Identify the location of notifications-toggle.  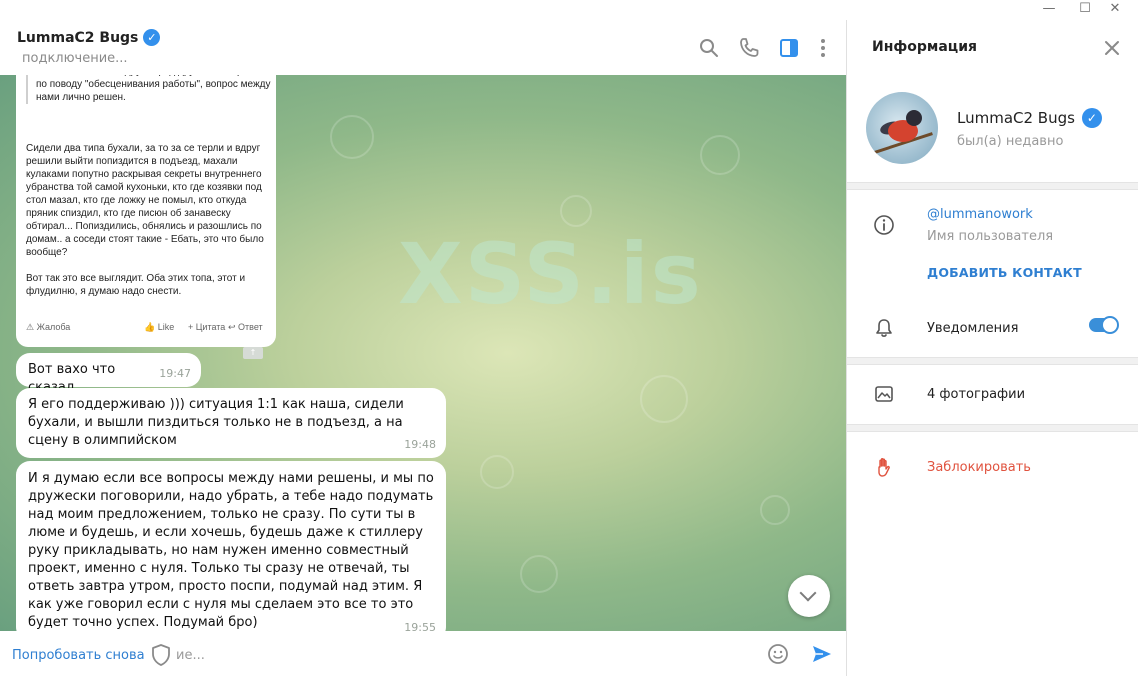
(1104, 325).